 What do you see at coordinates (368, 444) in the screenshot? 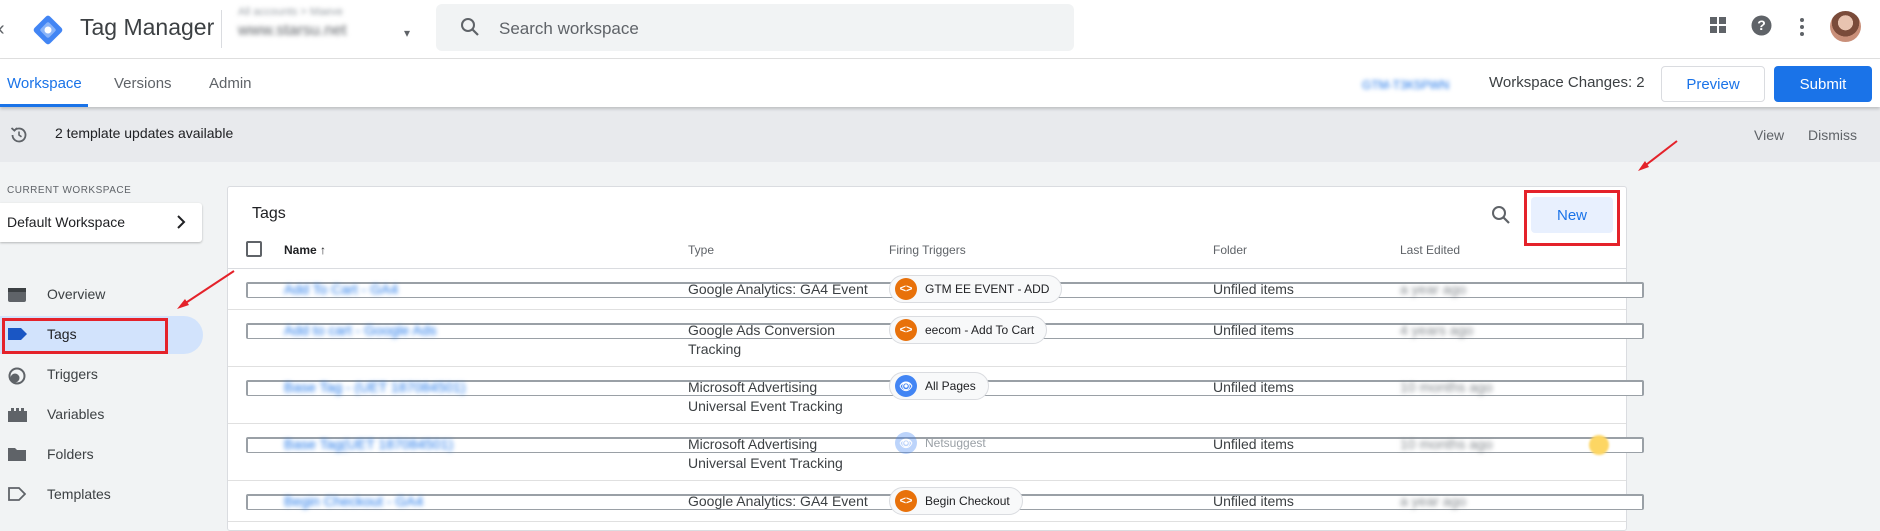
I see `tag-name-link: Base Tag(UET 187084501)` at bounding box center [368, 444].